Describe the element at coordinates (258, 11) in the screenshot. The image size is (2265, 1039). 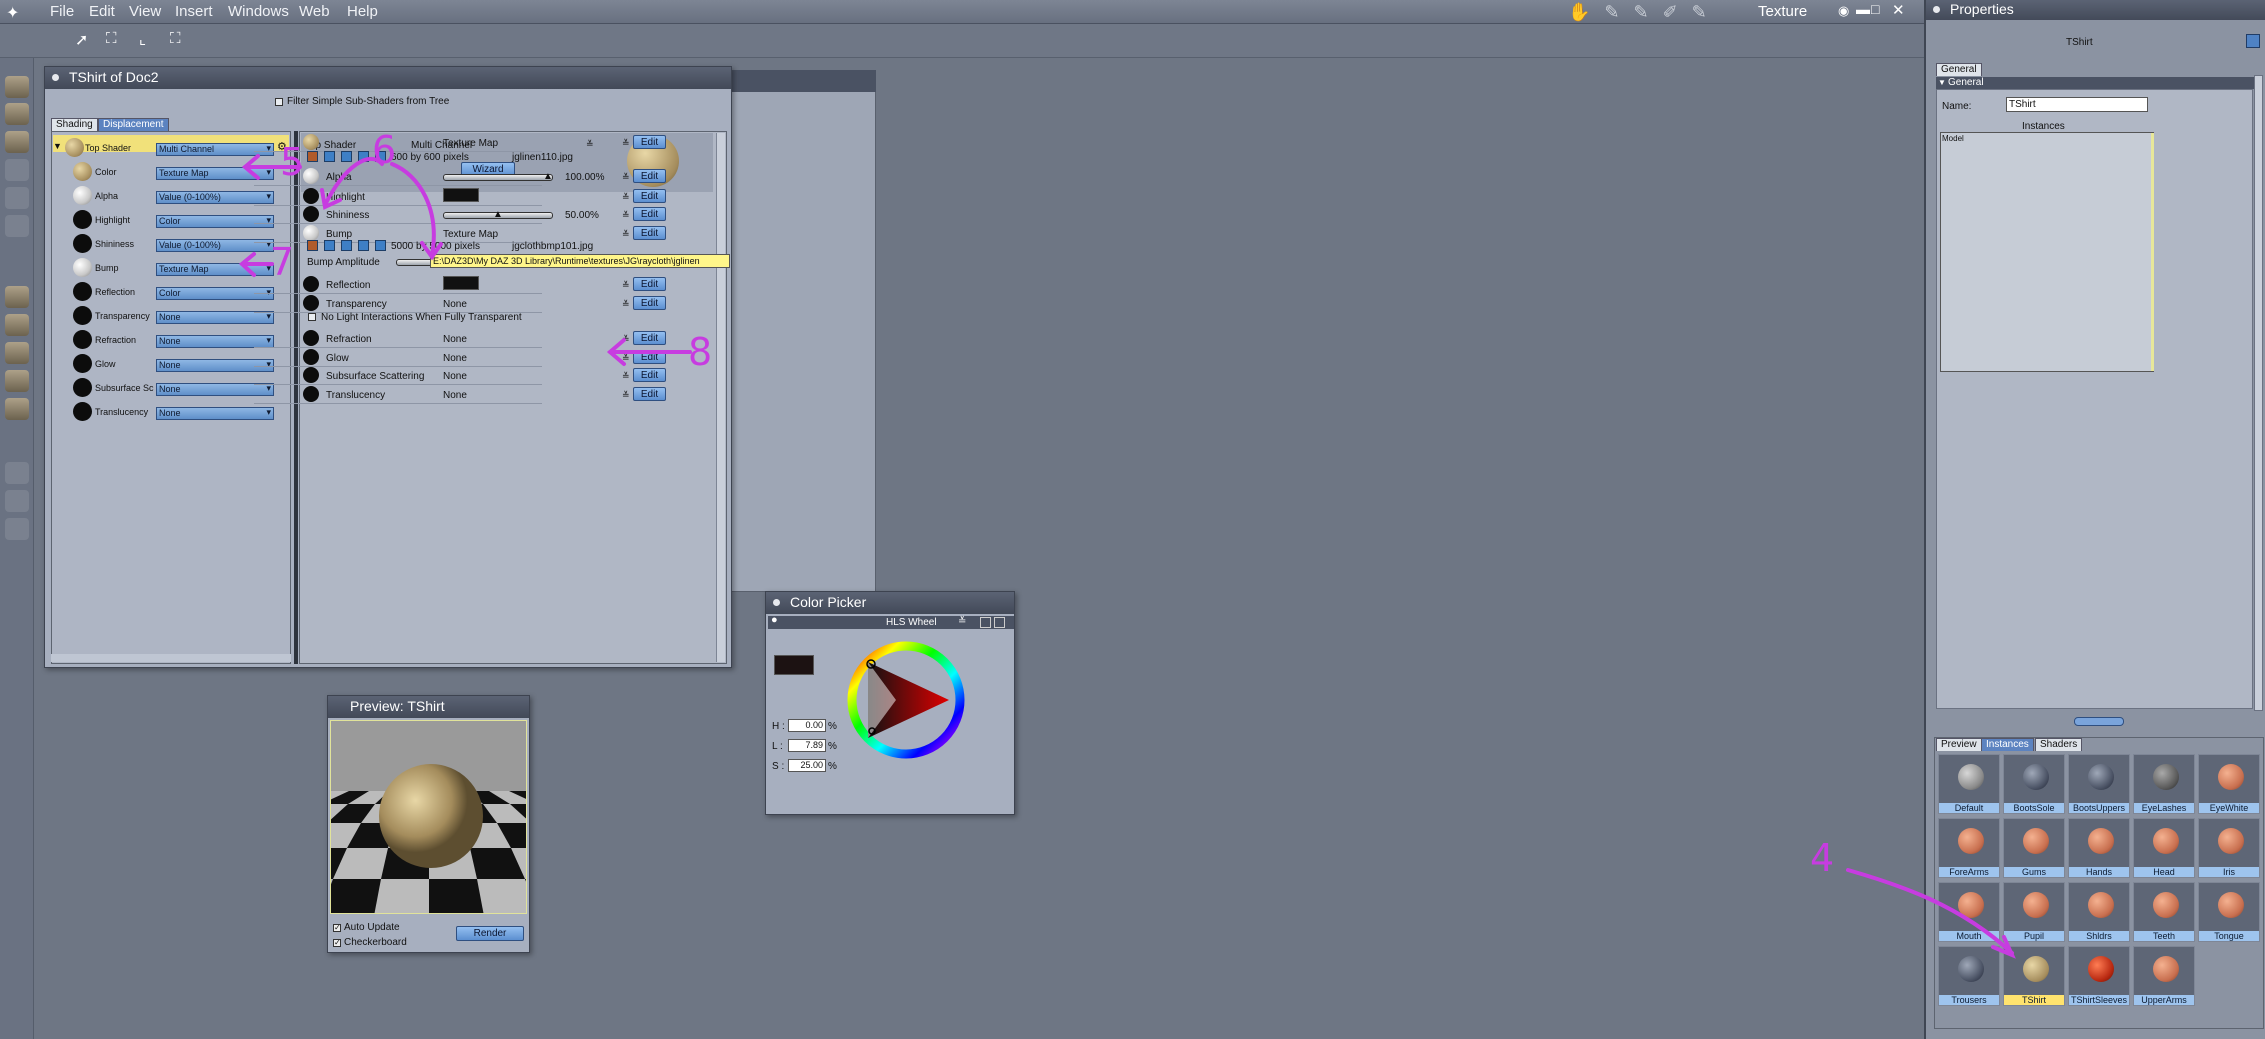
I see `menu-windows: Windows` at that location.